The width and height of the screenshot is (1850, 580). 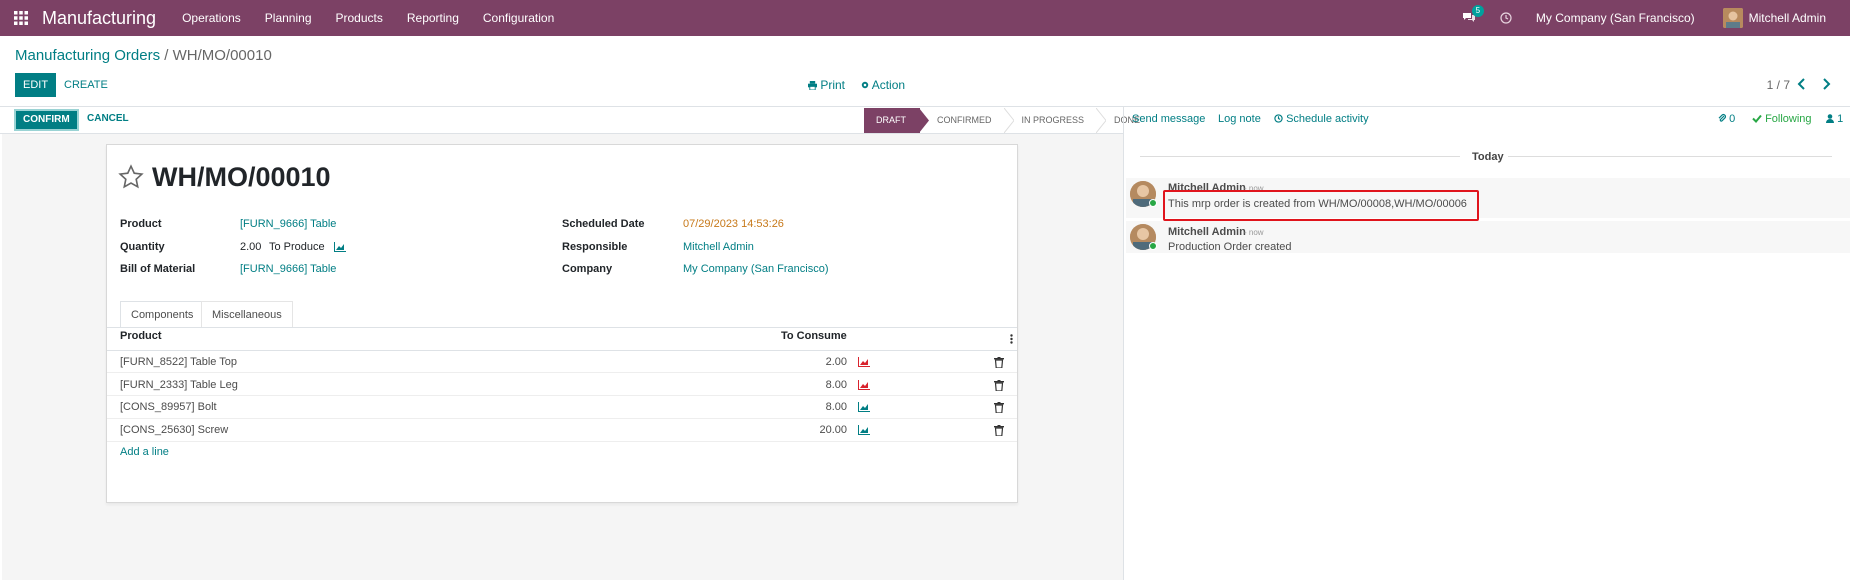 I want to click on company-label: Company, so click(x=587, y=269).